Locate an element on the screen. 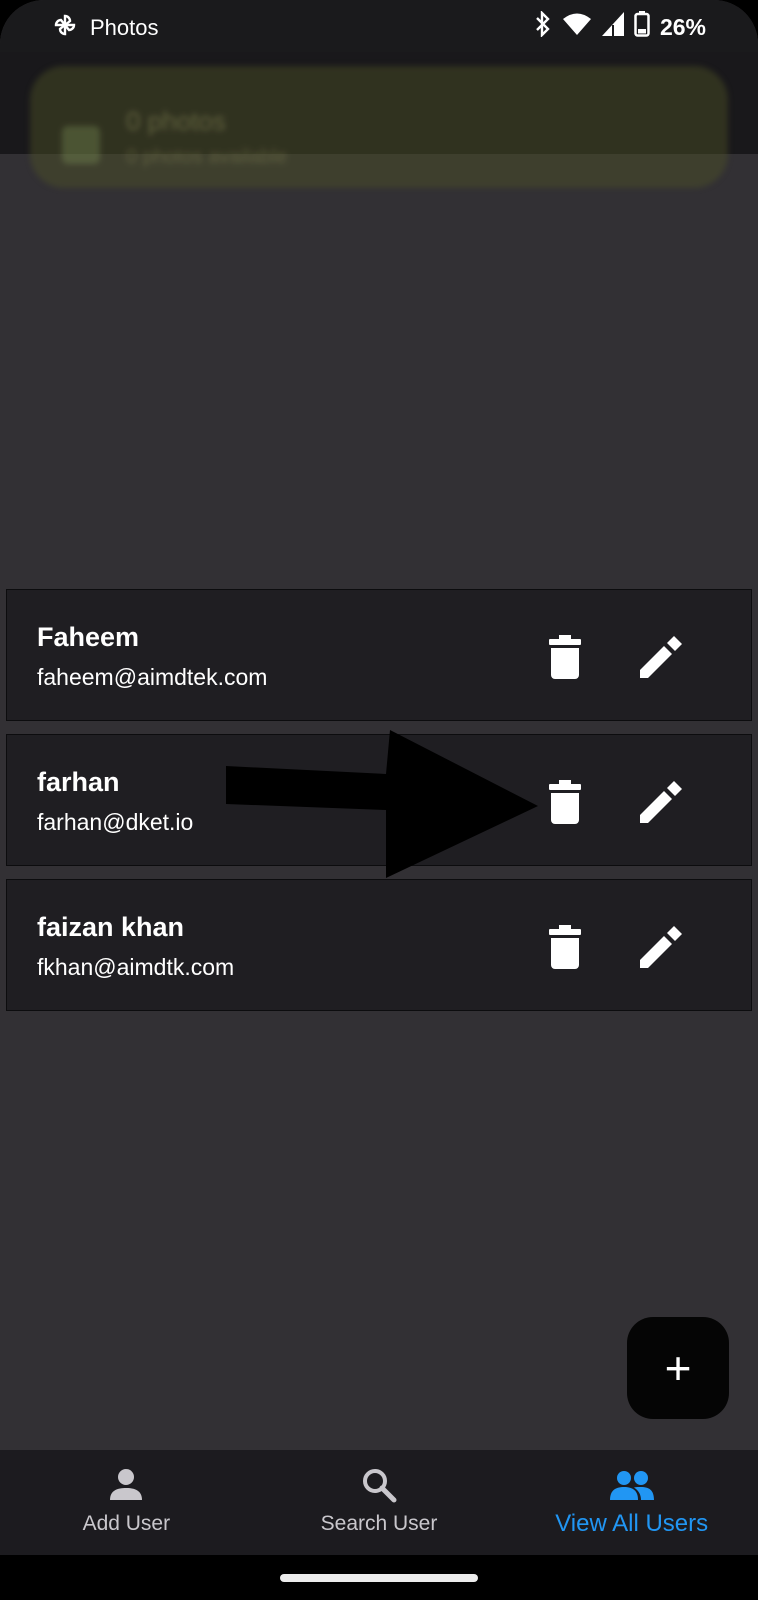 The height and width of the screenshot is (1600, 758). signal-icon is located at coordinates (612, 27).